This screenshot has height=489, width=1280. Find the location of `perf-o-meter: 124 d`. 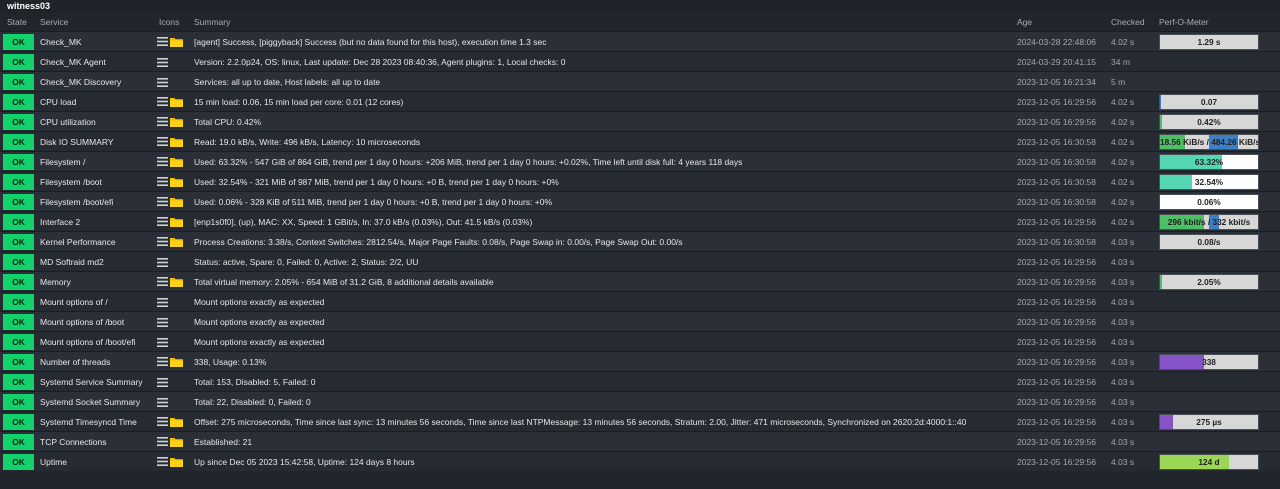

perf-o-meter: 124 d is located at coordinates (1209, 461).